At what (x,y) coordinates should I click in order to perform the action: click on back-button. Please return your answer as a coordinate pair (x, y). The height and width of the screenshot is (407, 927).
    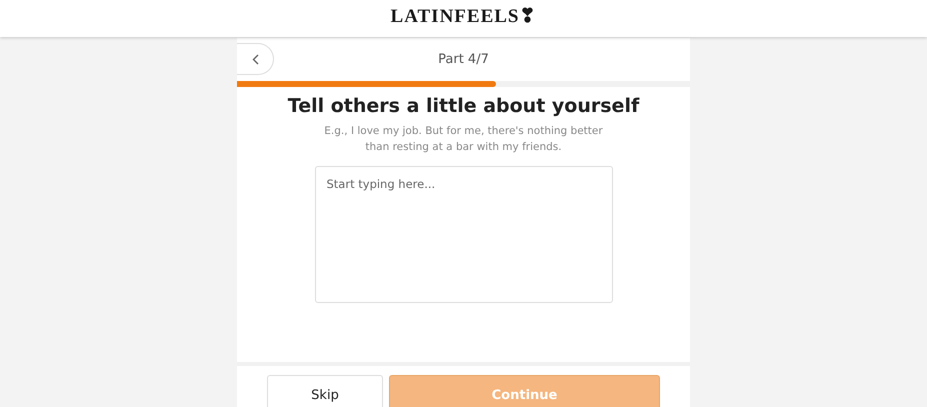
    Looking at the image, I should click on (255, 59).